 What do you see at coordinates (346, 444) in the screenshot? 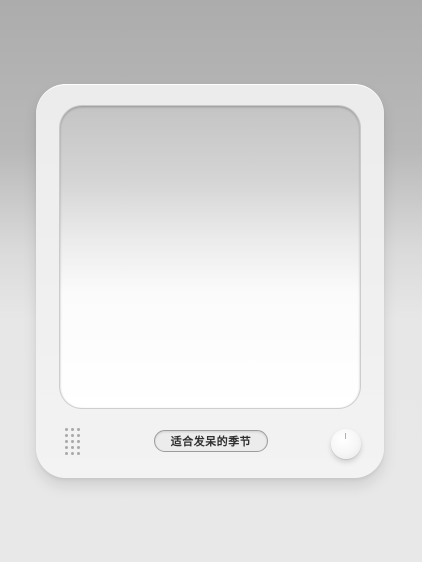
I see `dial-knob-icon` at bounding box center [346, 444].